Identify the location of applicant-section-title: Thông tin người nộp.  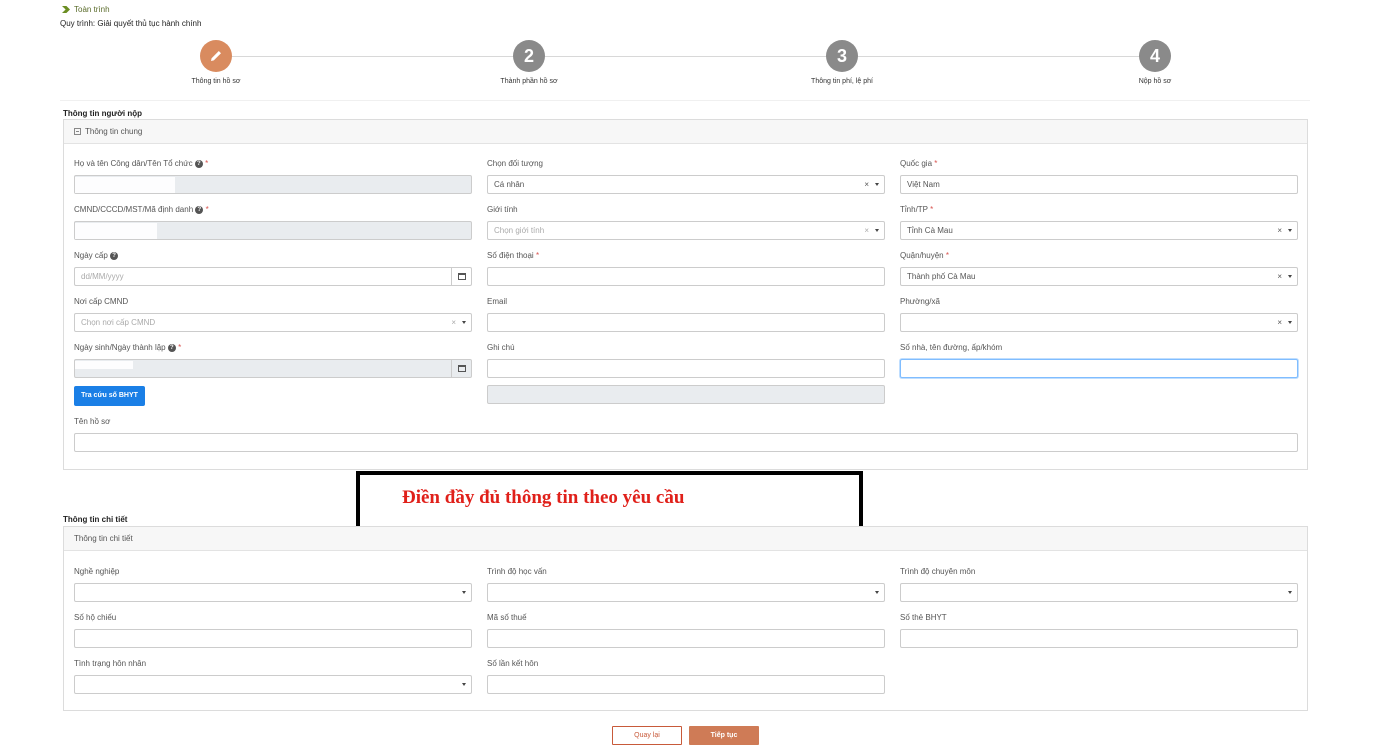
(103, 113).